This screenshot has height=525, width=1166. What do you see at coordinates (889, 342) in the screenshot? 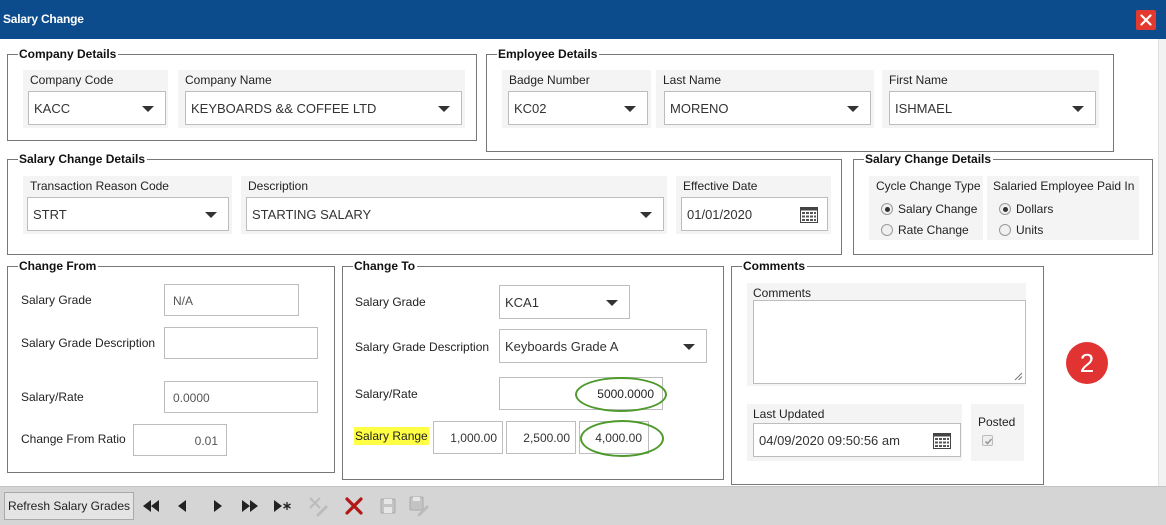
I see `comments-textarea` at bounding box center [889, 342].